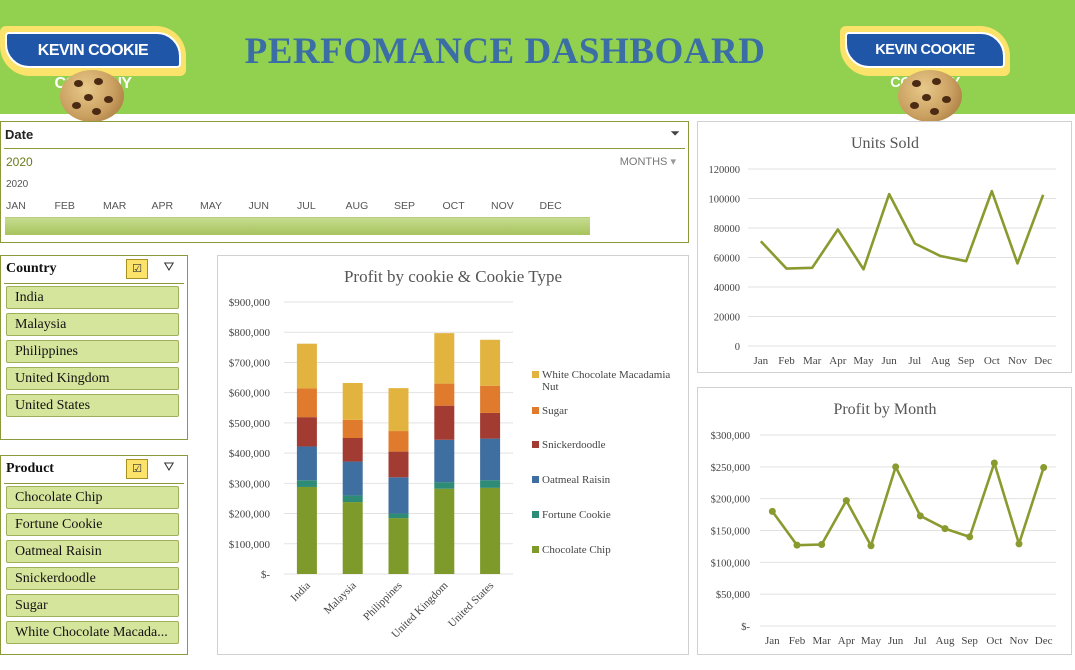 The image size is (1075, 670). I want to click on timeline-month-apr: APR, so click(163, 206).